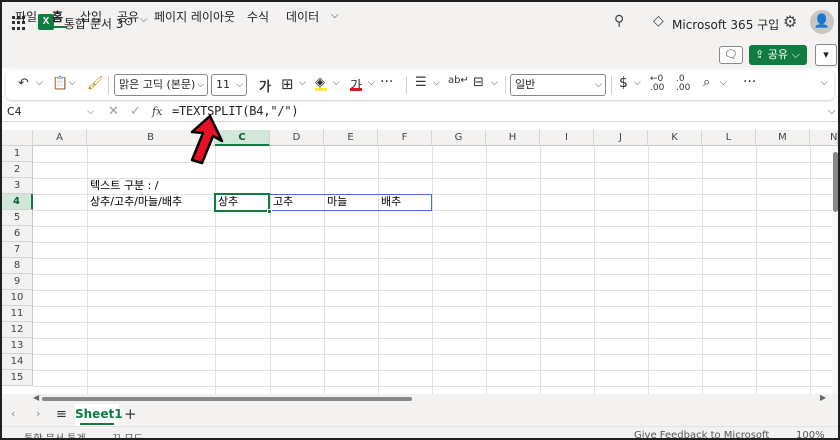 The image size is (840, 440). Describe the element at coordinates (26, 16) in the screenshot. I see `tab-file: 파일` at that location.